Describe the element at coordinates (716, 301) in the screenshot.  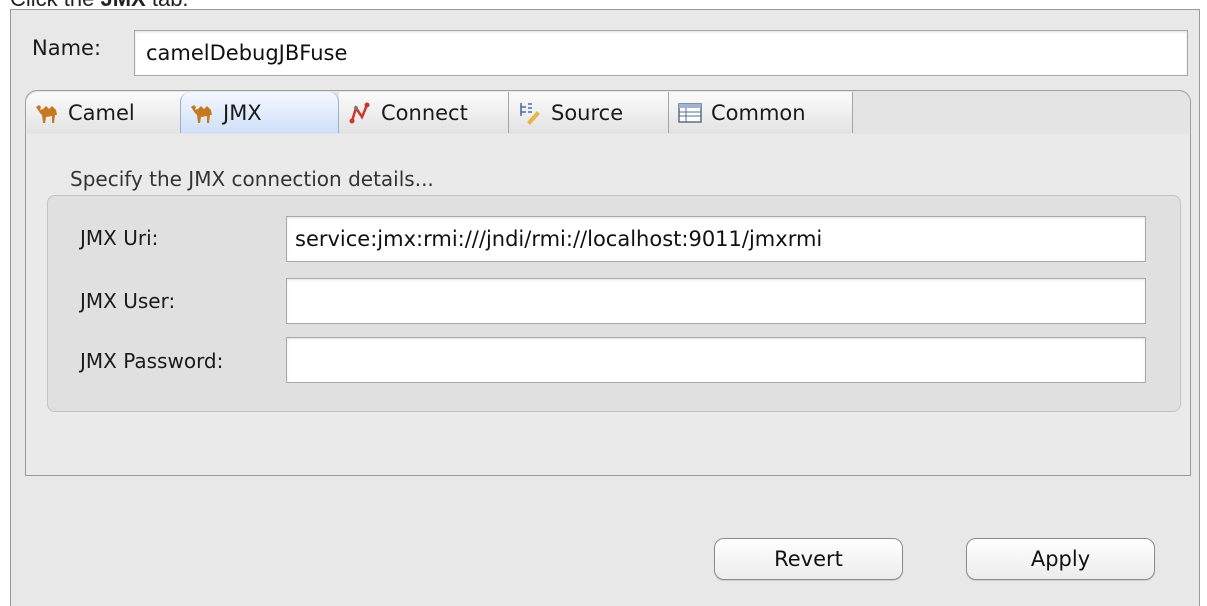
I see `jmx-user-input` at that location.